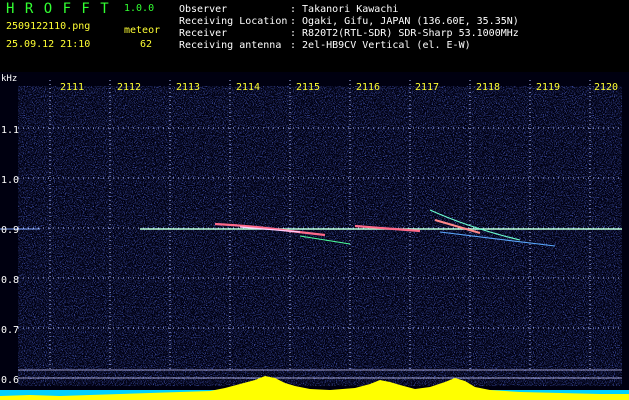 This screenshot has height=400, width=629. Describe the element at coordinates (10, 180) in the screenshot. I see `y-tick-label: 1.0` at that location.